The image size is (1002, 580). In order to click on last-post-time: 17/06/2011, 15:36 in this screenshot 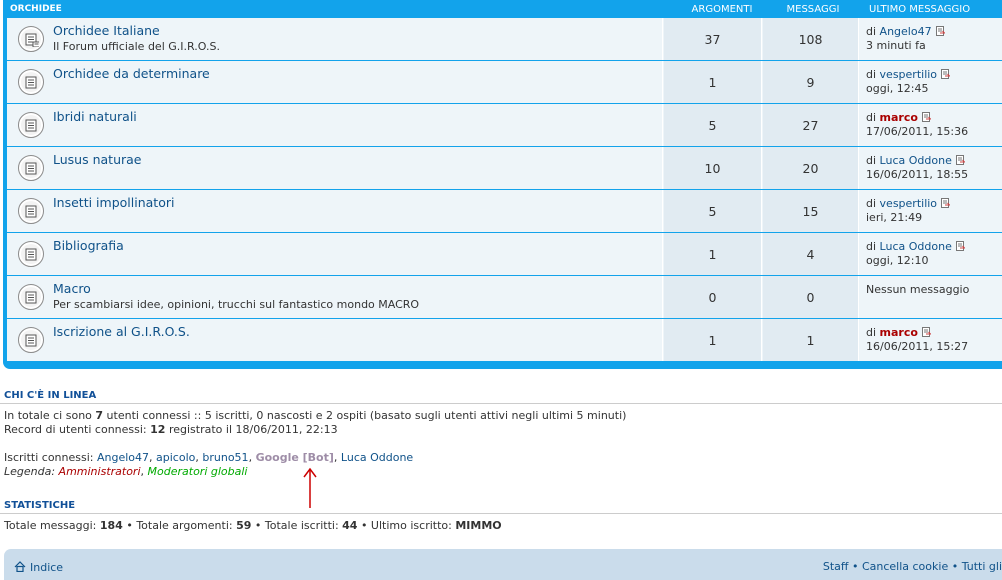, I will do `click(917, 131)`.